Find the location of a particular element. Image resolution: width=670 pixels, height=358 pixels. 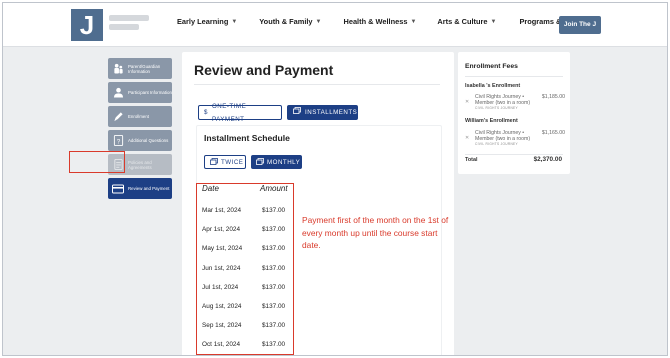

highlight-box-monthly is located at coordinates (97, 162).